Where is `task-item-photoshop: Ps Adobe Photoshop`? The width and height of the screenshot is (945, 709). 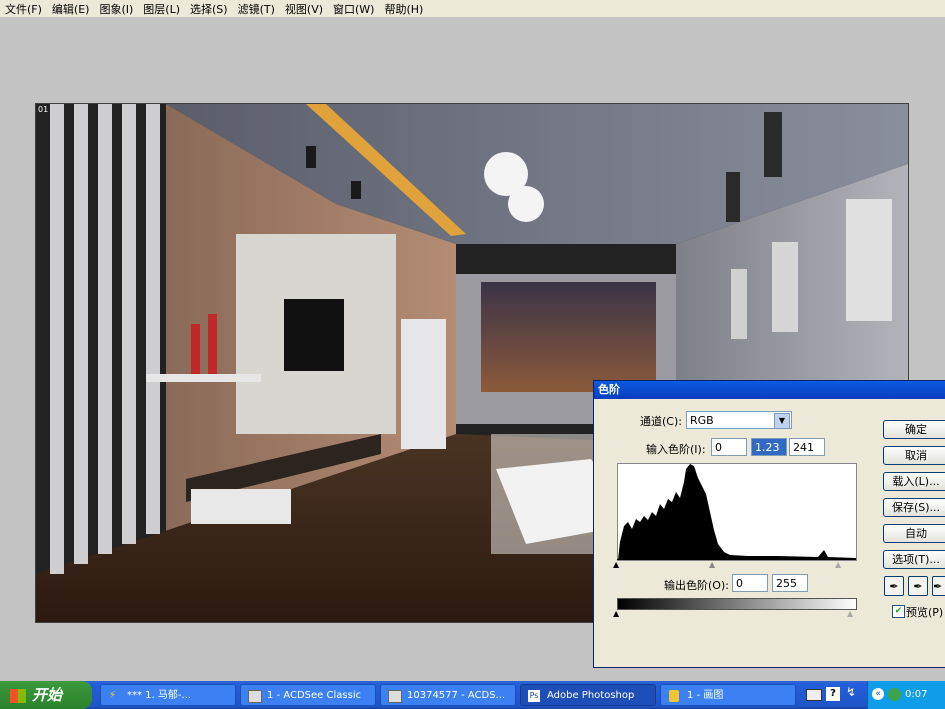 task-item-photoshop: Ps Adobe Photoshop is located at coordinates (588, 695).